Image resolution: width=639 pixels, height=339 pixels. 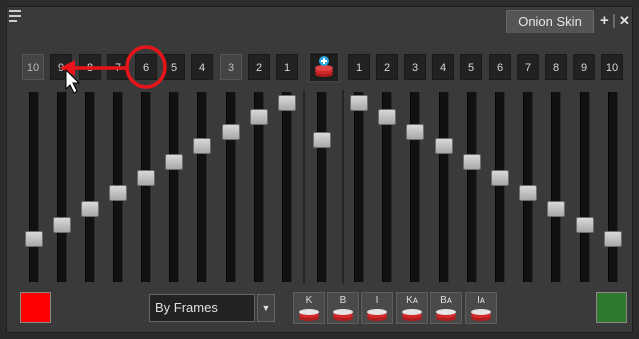 What do you see at coordinates (472, 187) in the screenshot?
I see `next-opacity-slider-5-track` at bounding box center [472, 187].